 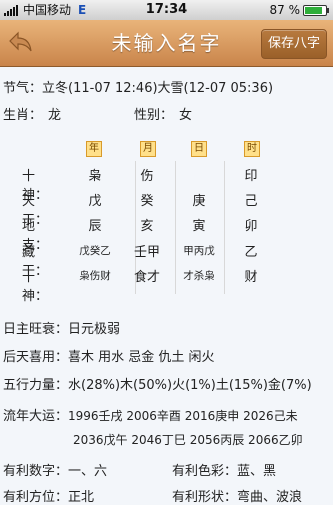 I want to click on favor-value: 喜木 用水 忌金 仇土 闲火, so click(x=141, y=357).